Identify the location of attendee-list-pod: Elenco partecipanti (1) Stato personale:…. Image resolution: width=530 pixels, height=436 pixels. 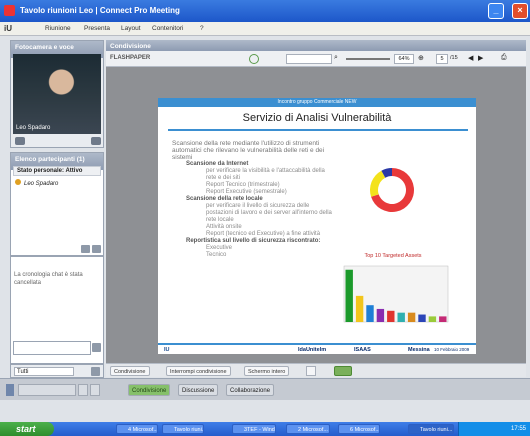
(57, 204).